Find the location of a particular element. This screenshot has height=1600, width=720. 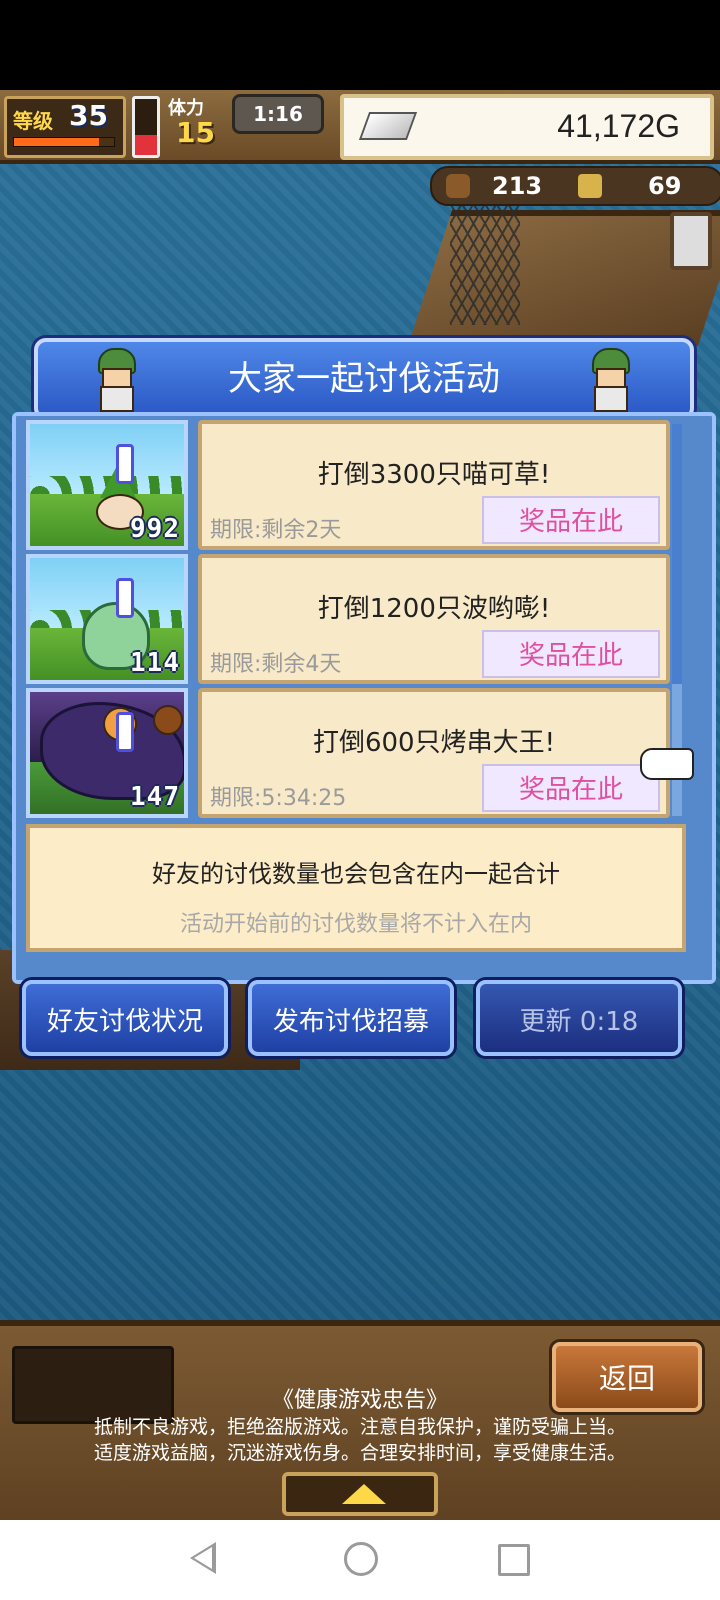

quest-thumbnail: 147 is located at coordinates (107, 753).